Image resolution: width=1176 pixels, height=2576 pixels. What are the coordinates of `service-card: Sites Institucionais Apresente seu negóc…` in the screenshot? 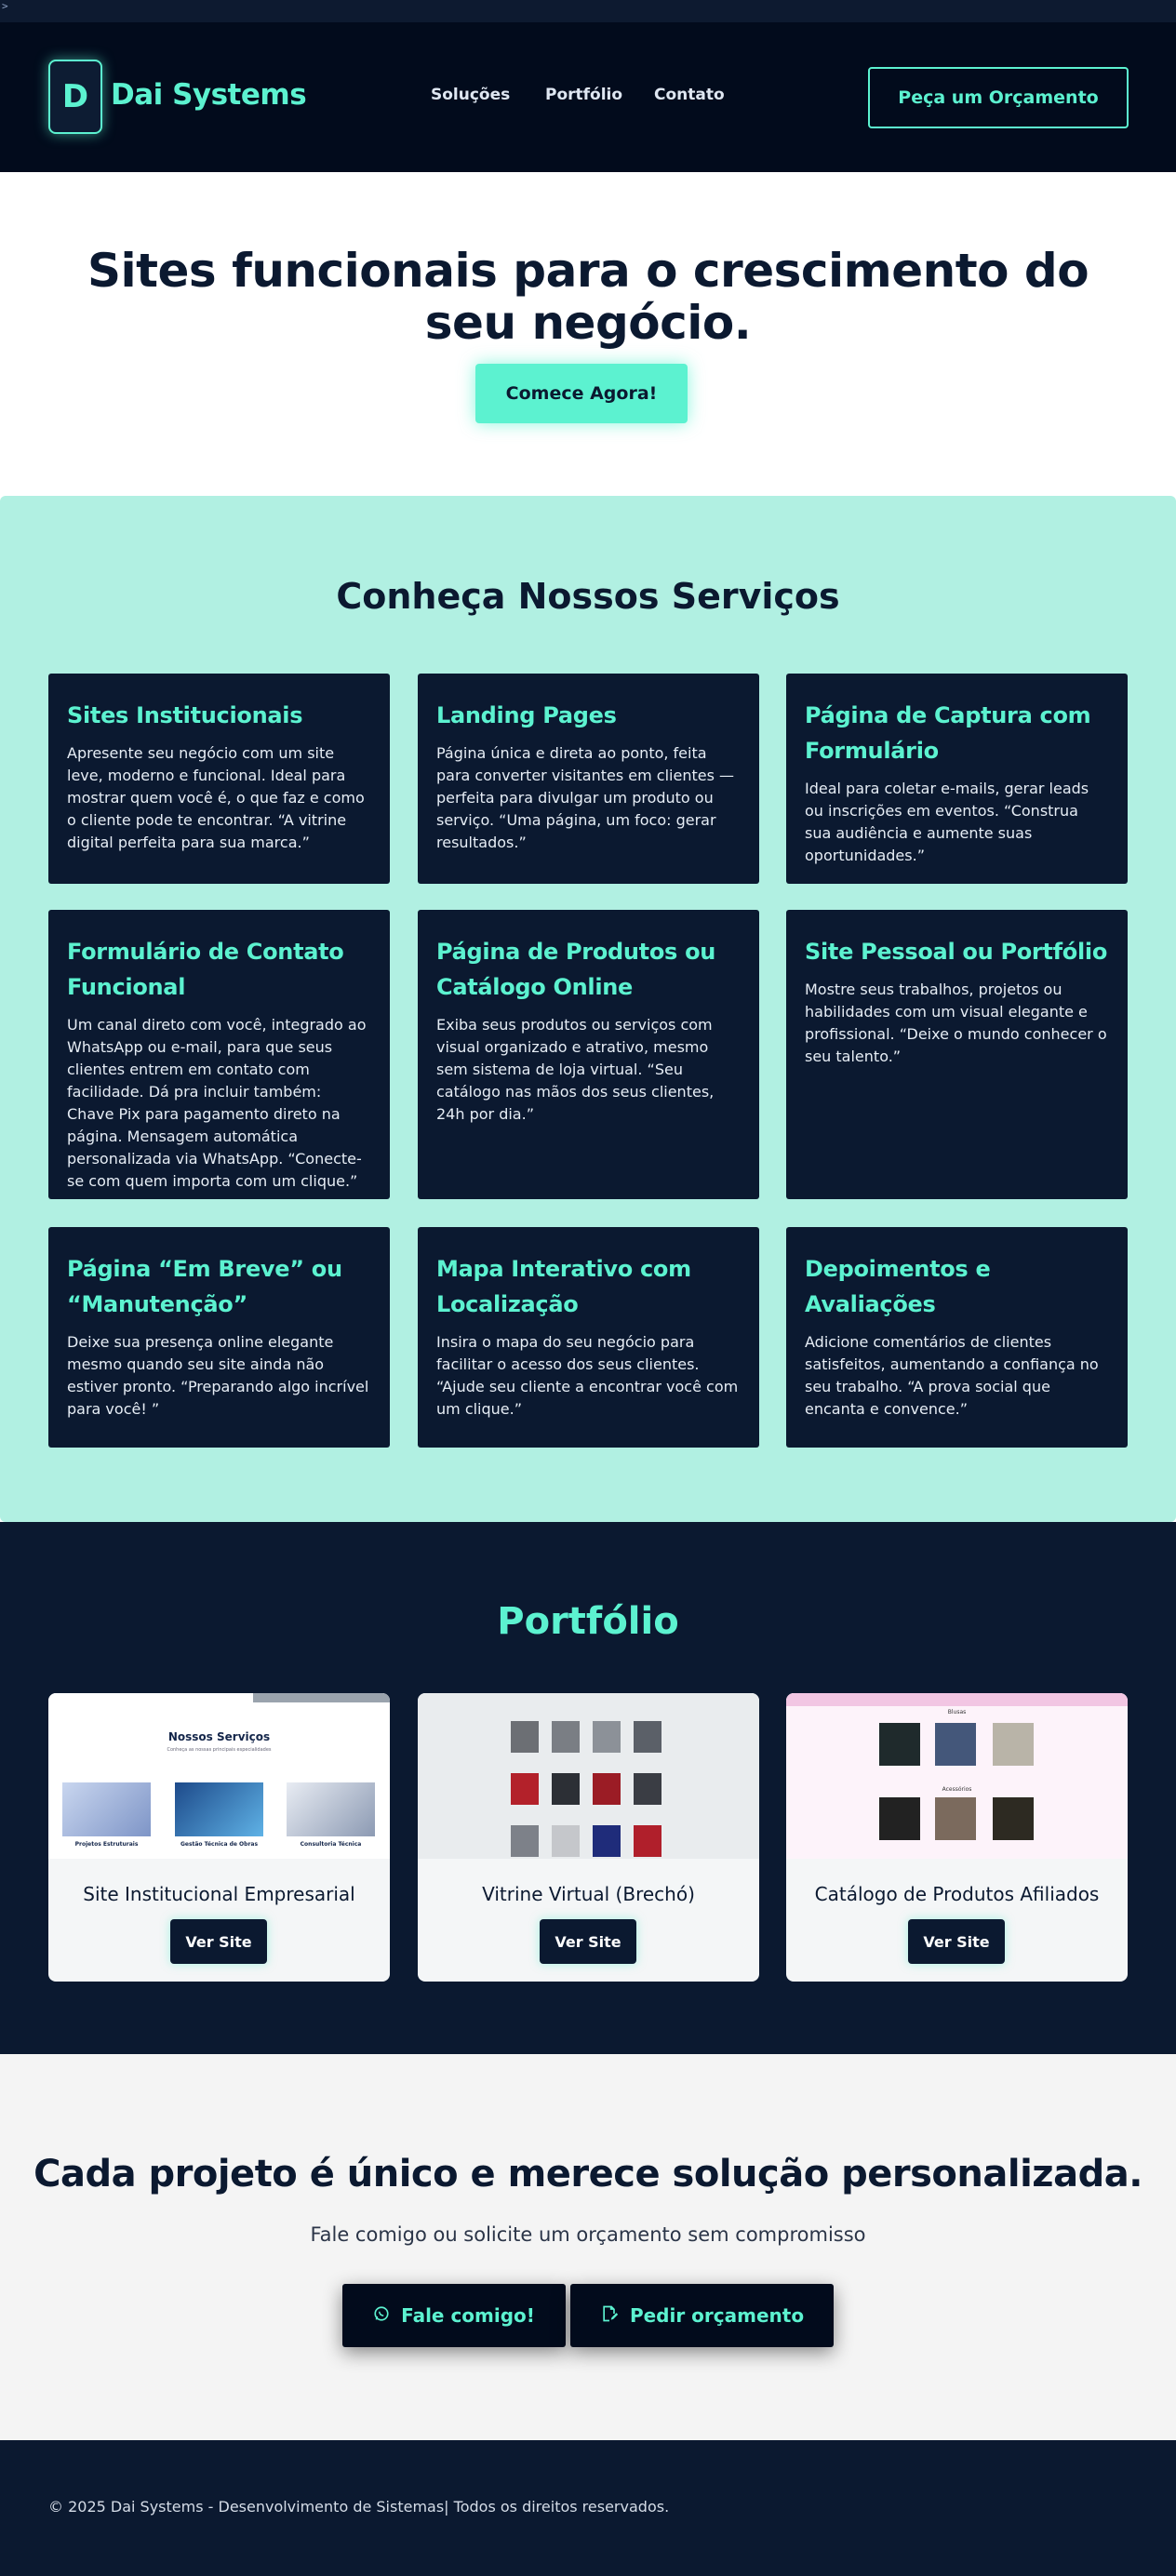 It's located at (219, 779).